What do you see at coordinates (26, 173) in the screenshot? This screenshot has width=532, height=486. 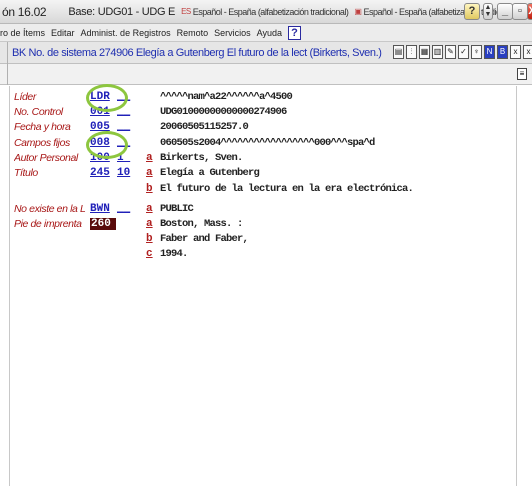 I see `field-label: Título` at bounding box center [26, 173].